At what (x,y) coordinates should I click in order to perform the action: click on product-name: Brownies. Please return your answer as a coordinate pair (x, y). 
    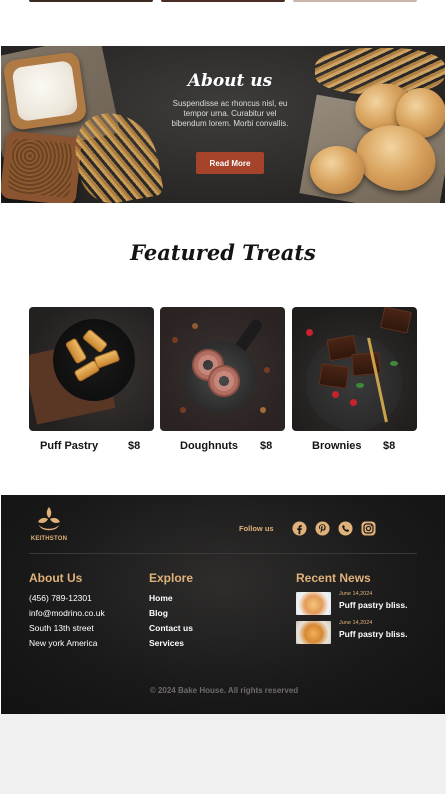
    Looking at the image, I should click on (337, 446).